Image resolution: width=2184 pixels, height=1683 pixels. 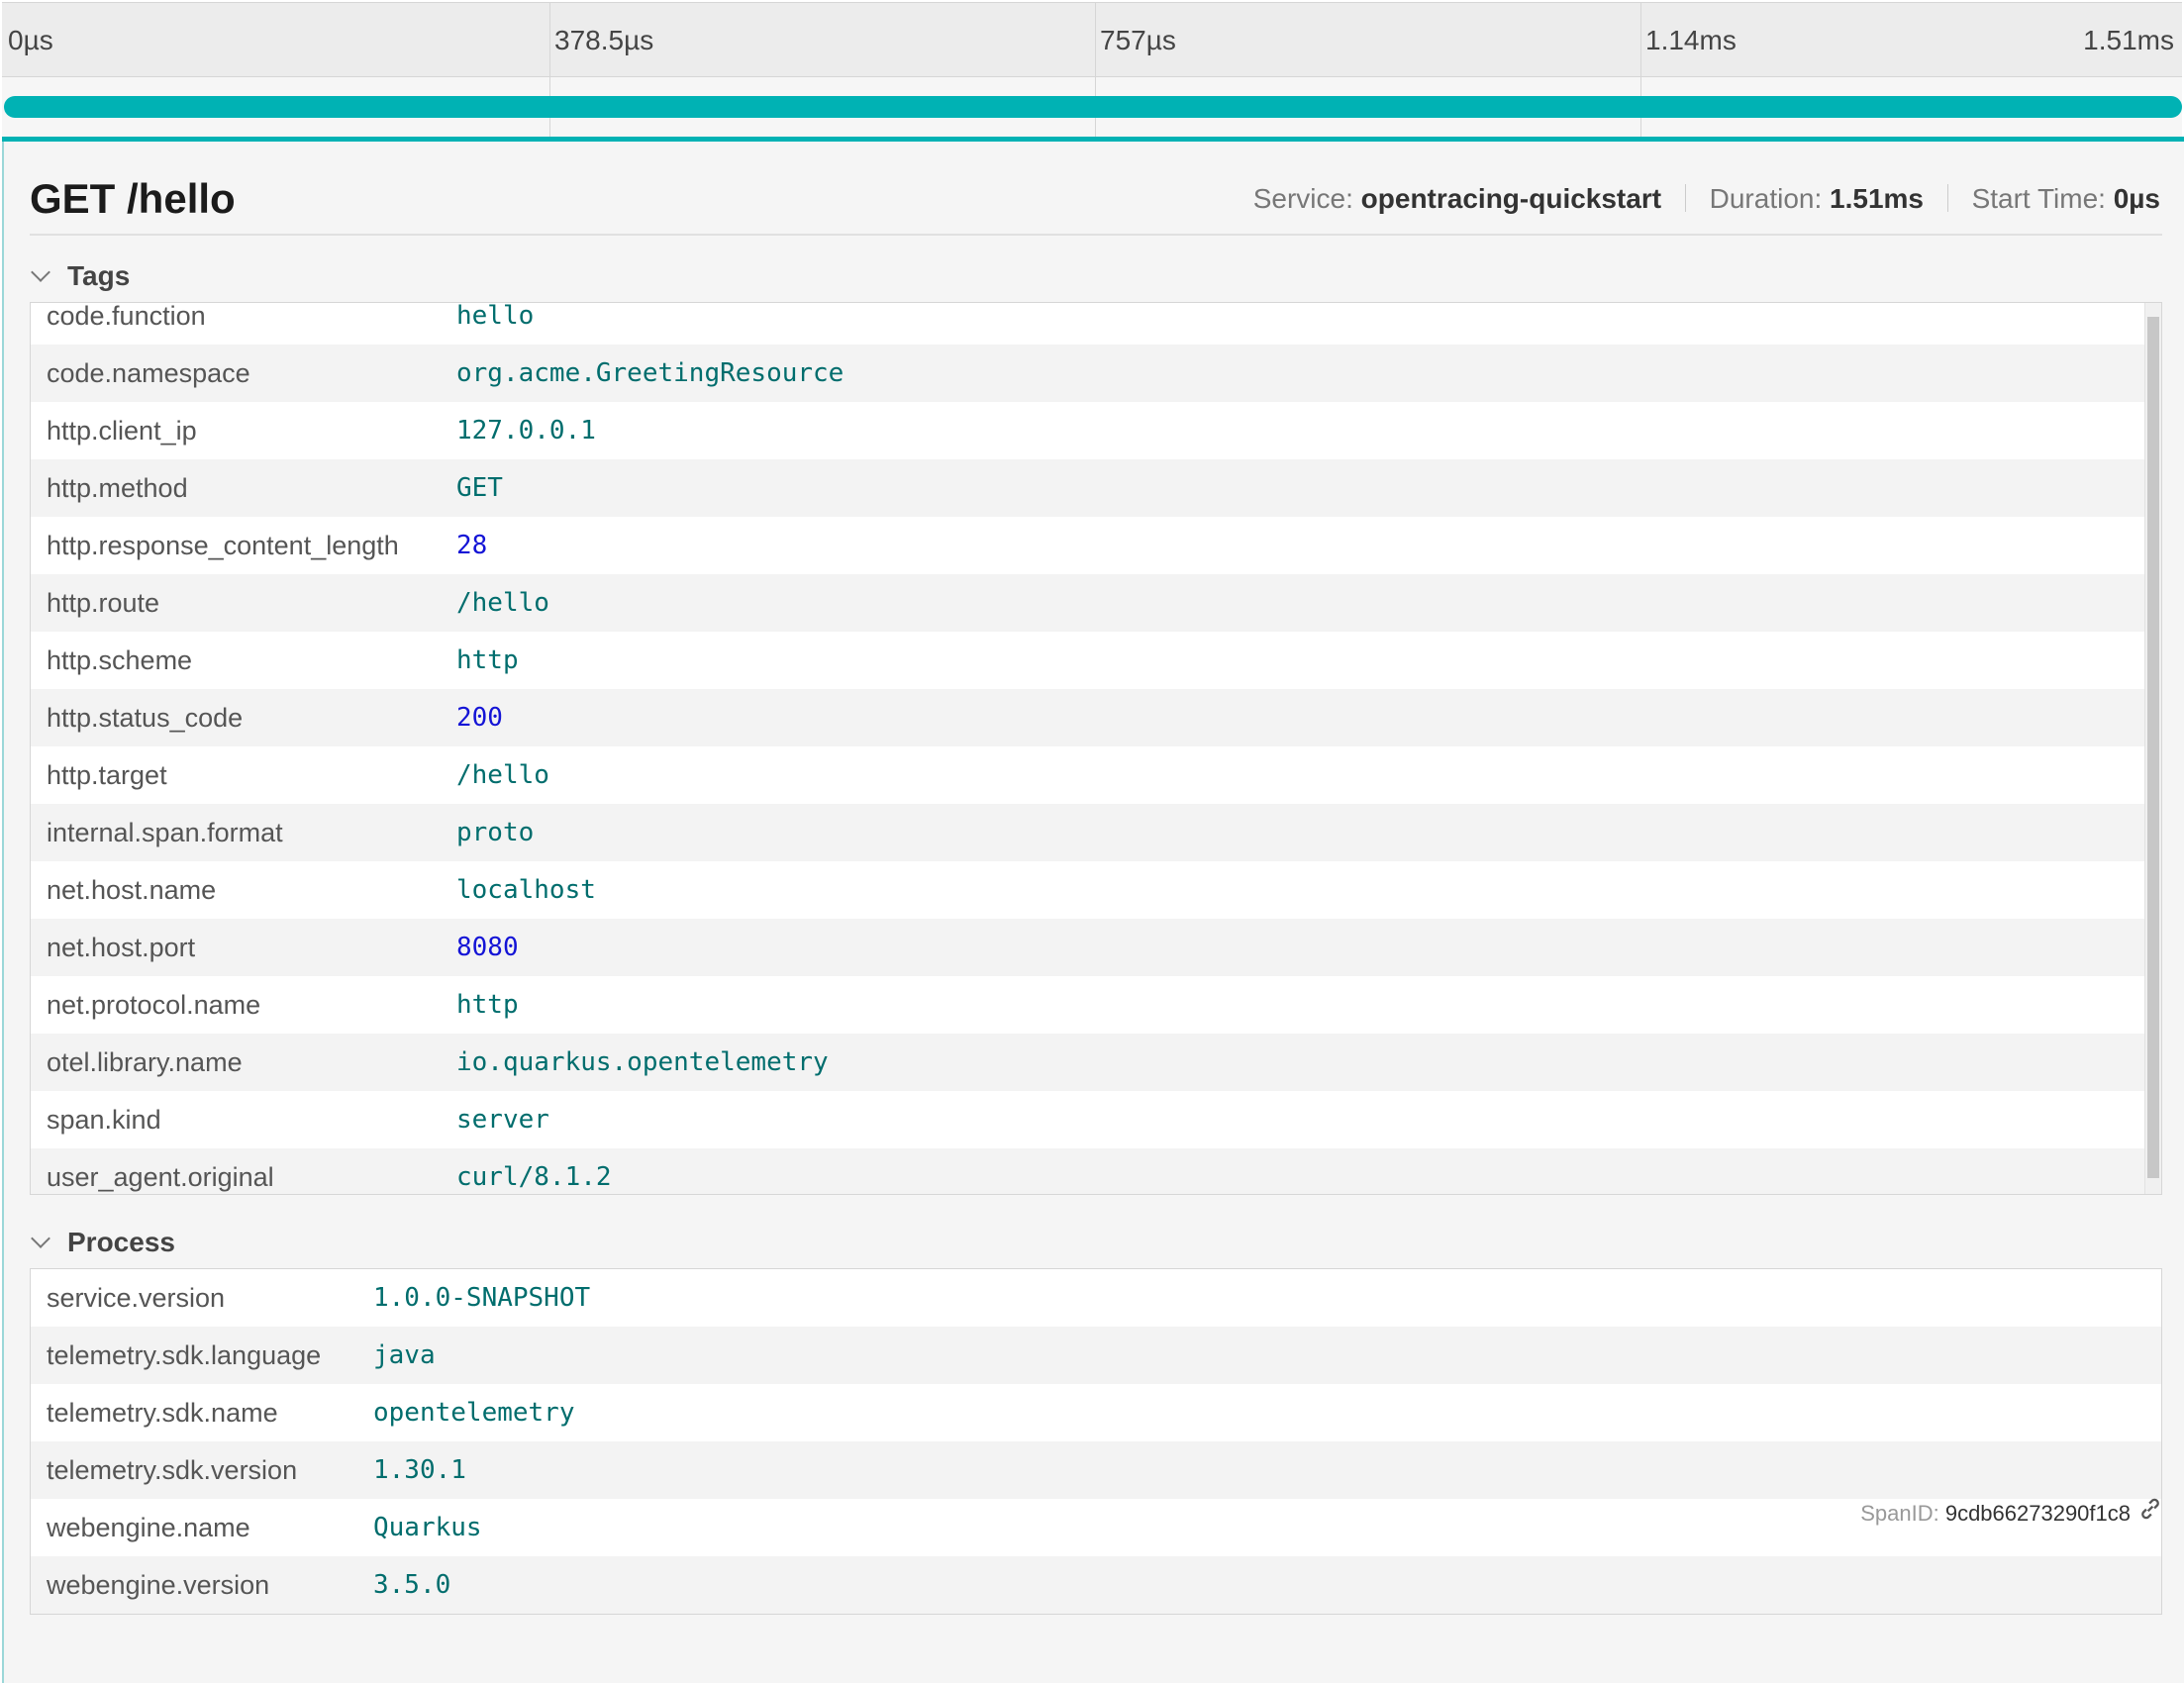 What do you see at coordinates (495, 833) in the screenshot?
I see `kv-value: proto` at bounding box center [495, 833].